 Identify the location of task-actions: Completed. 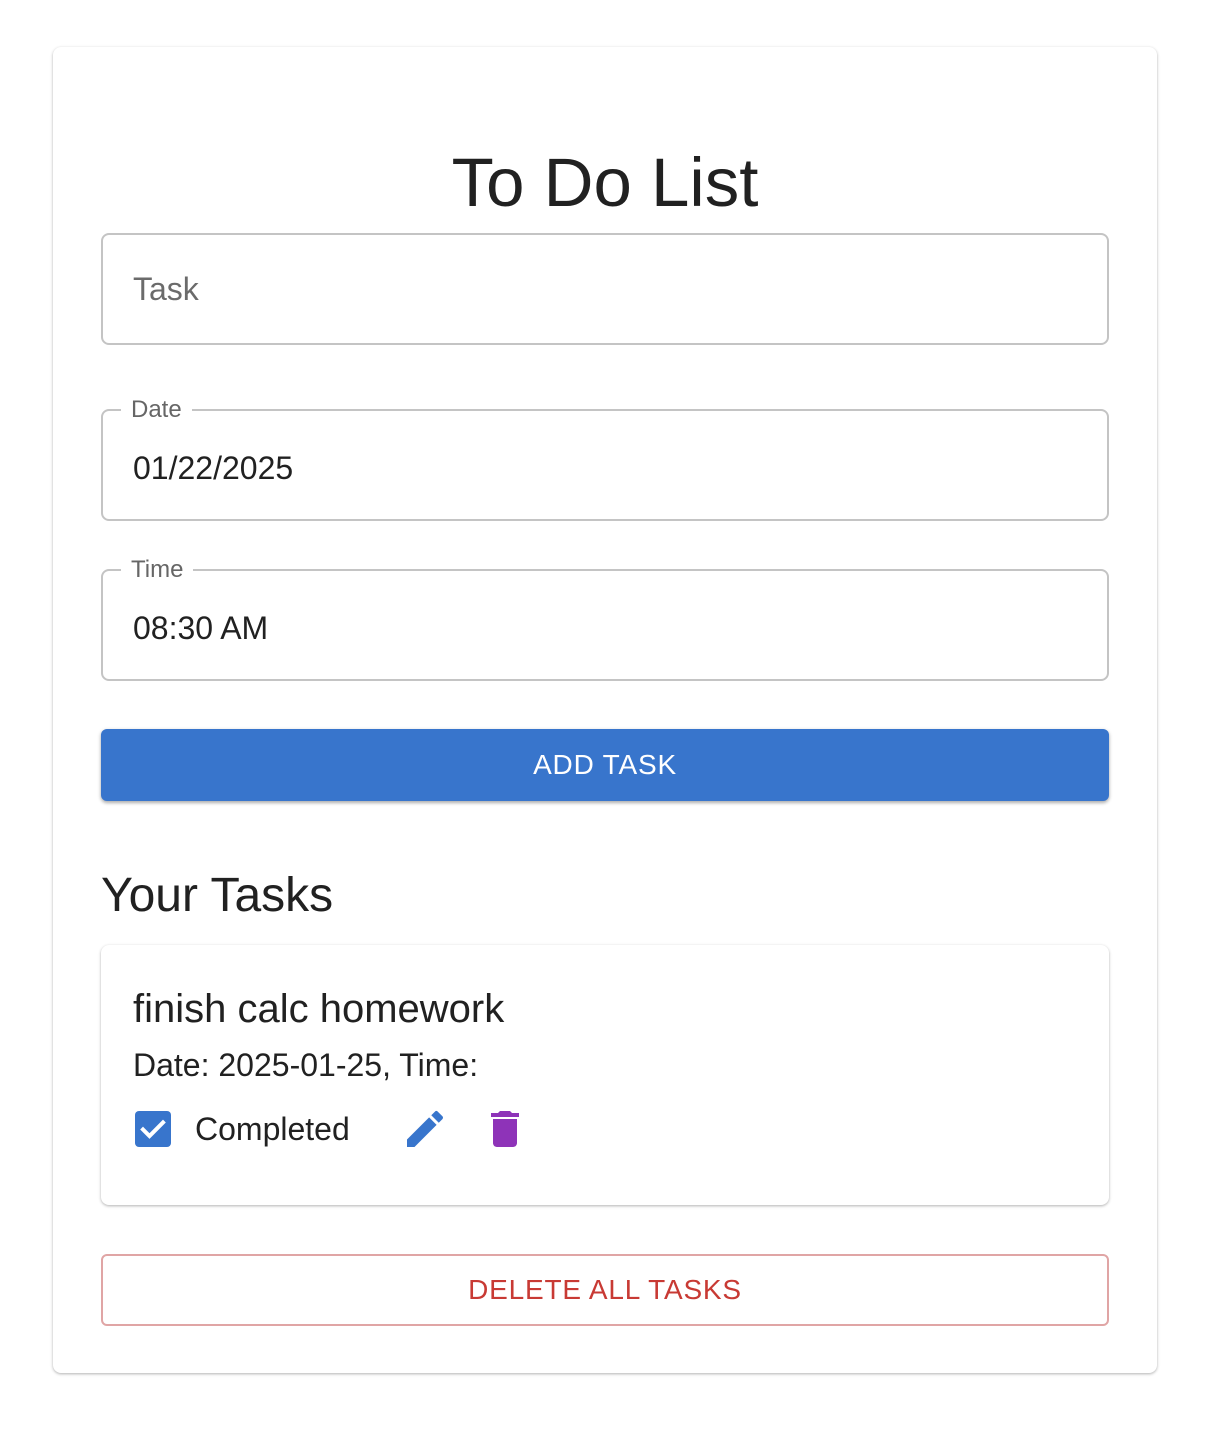
(433, 1130).